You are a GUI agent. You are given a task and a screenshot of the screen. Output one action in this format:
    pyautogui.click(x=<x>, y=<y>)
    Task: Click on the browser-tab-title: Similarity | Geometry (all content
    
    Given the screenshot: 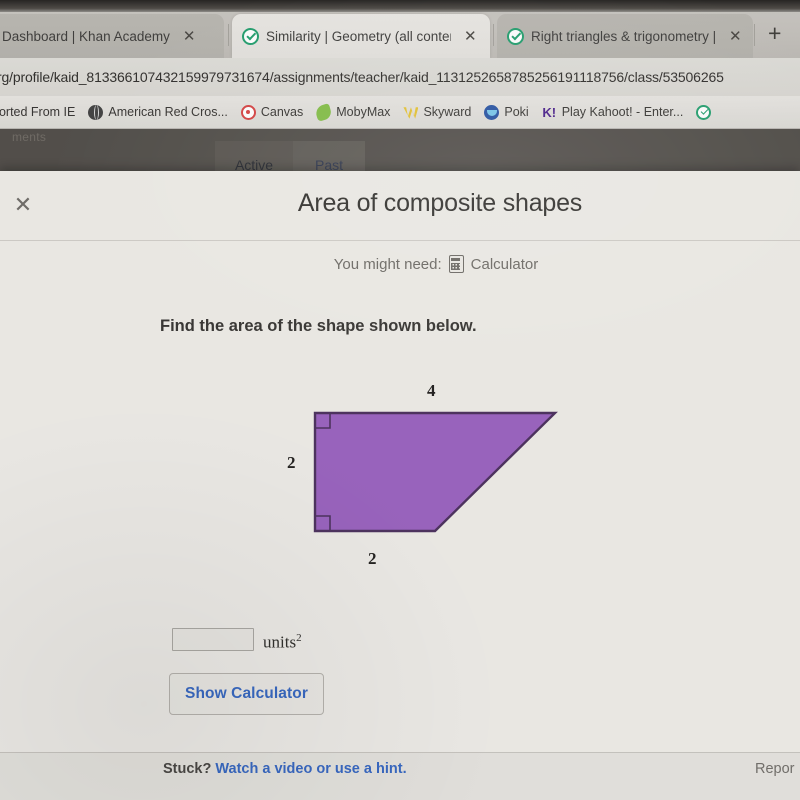 What is the action you would take?
    pyautogui.click(x=358, y=36)
    